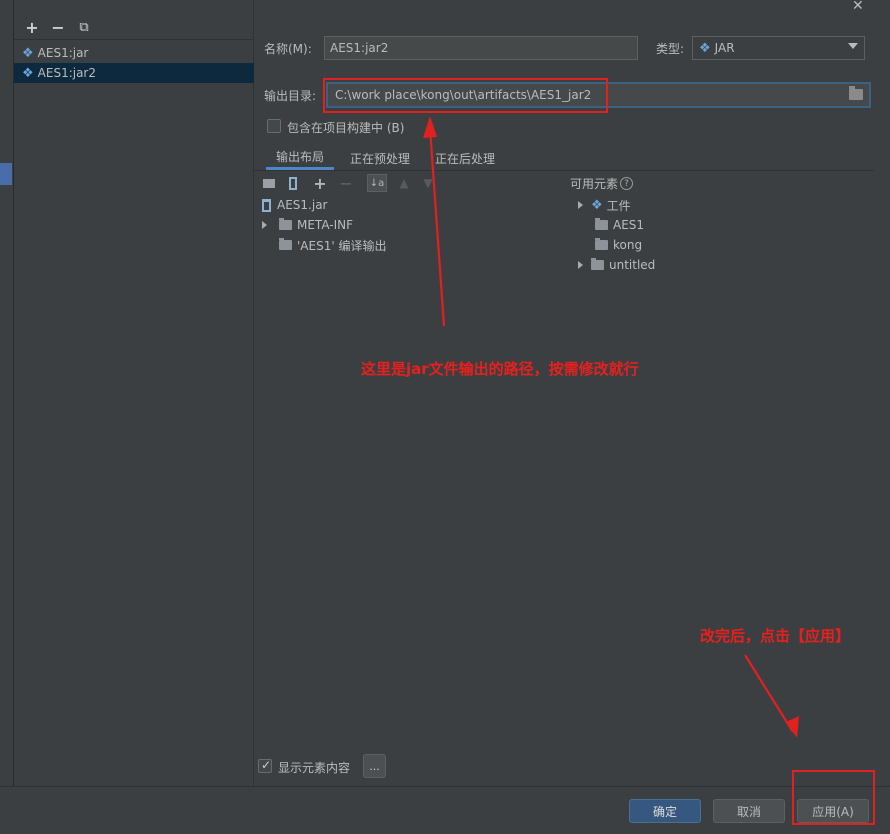 The image size is (890, 834). Describe the element at coordinates (594, 184) in the screenshot. I see `available-header-label: 可用元素` at that location.